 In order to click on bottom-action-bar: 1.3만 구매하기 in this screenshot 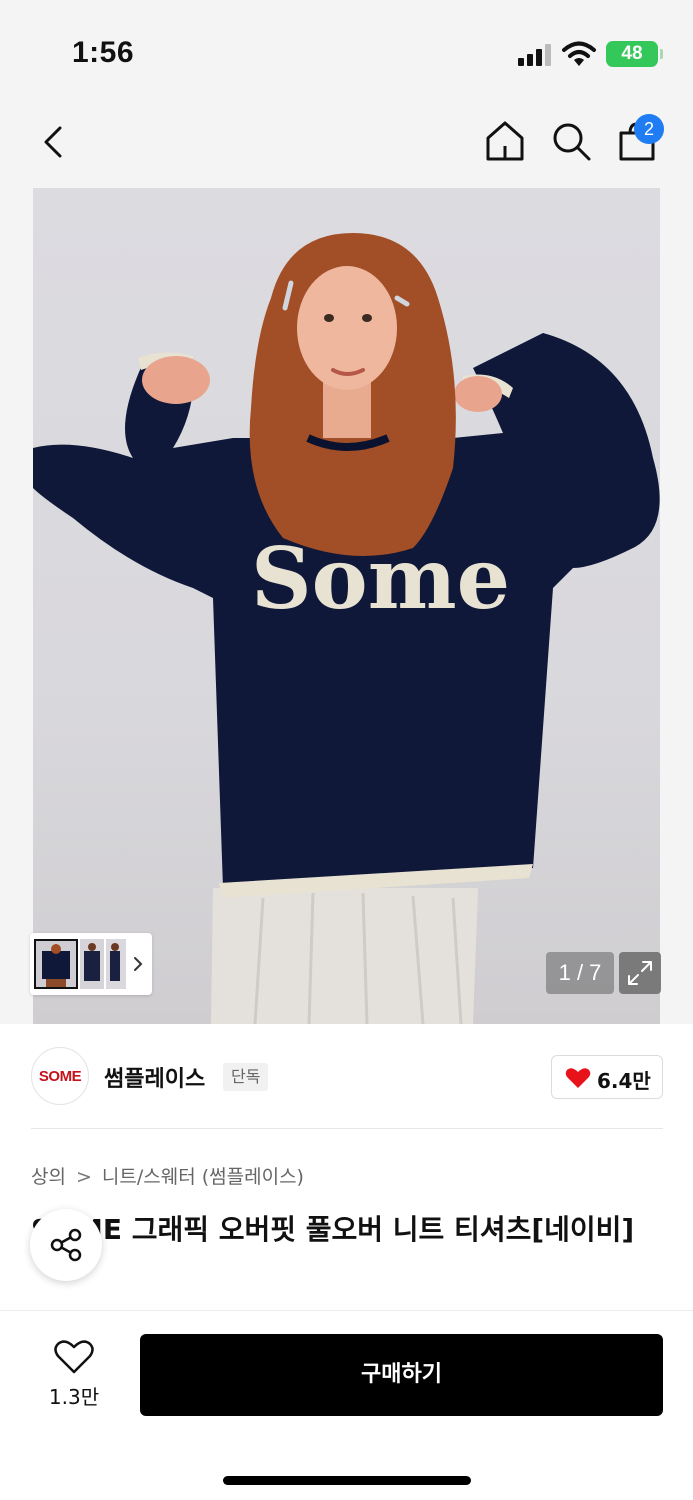, I will do `click(346, 1405)`.